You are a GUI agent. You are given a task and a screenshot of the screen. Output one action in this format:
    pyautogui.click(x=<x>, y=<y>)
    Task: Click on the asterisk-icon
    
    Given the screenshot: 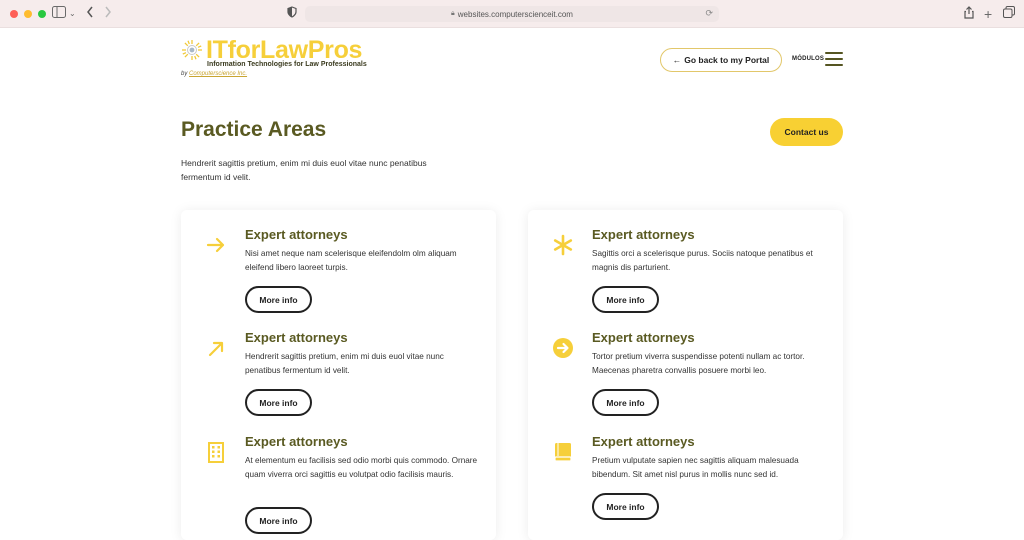 What is the action you would take?
    pyautogui.click(x=563, y=245)
    